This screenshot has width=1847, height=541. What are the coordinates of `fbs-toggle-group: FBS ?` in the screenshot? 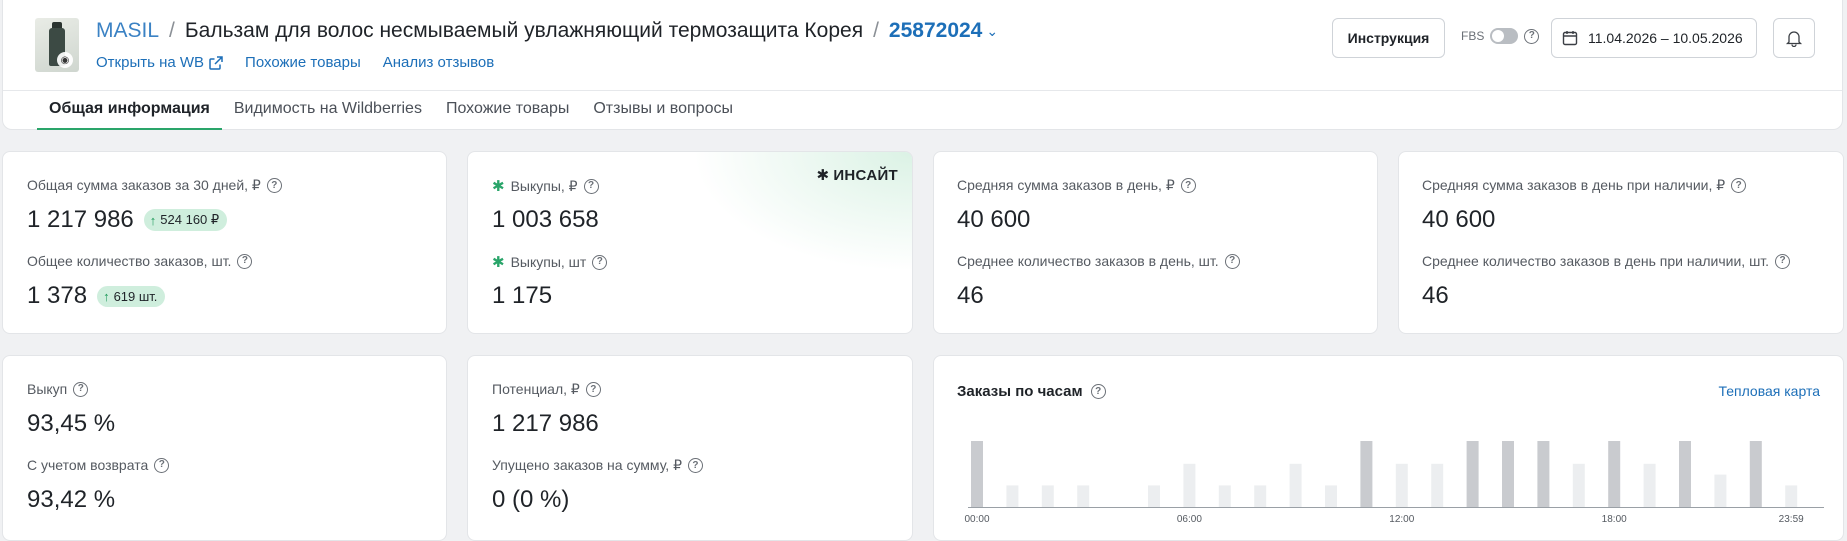 It's located at (1500, 36).